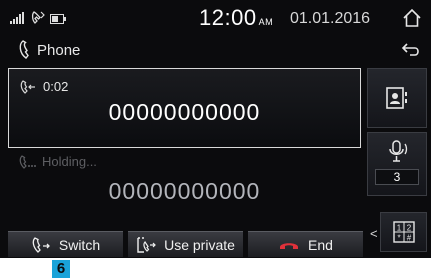 The height and width of the screenshot is (278, 431). Describe the element at coordinates (289, 245) in the screenshot. I see `end-call-icon` at that location.